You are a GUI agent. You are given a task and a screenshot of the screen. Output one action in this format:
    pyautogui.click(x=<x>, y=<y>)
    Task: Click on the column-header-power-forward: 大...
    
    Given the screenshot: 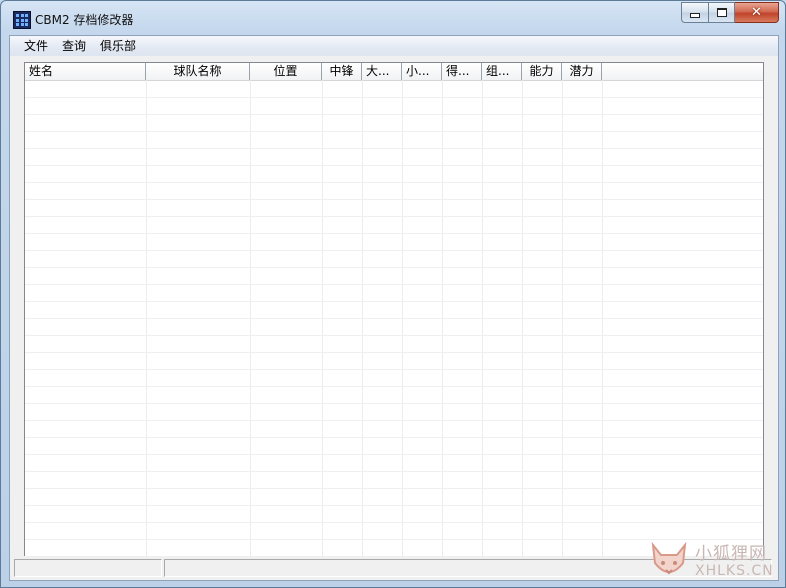 What is the action you would take?
    pyautogui.click(x=382, y=71)
    